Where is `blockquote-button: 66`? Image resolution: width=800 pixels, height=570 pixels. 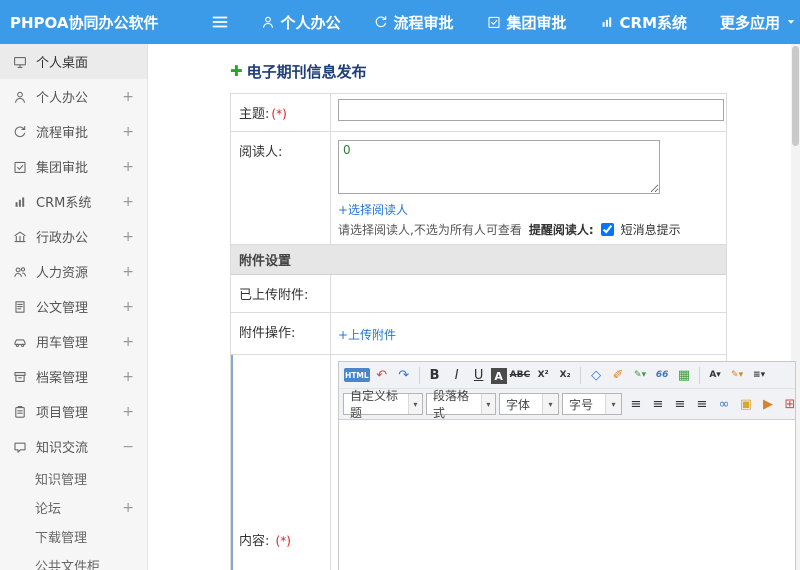 blockquote-button: 66 is located at coordinates (662, 375).